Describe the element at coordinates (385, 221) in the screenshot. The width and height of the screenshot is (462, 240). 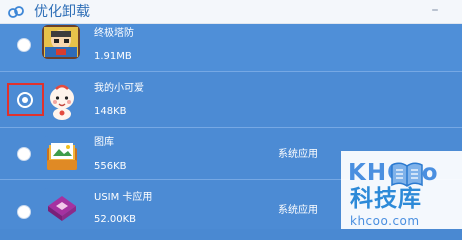
I see `watermark-url: khcoo.com` at that location.